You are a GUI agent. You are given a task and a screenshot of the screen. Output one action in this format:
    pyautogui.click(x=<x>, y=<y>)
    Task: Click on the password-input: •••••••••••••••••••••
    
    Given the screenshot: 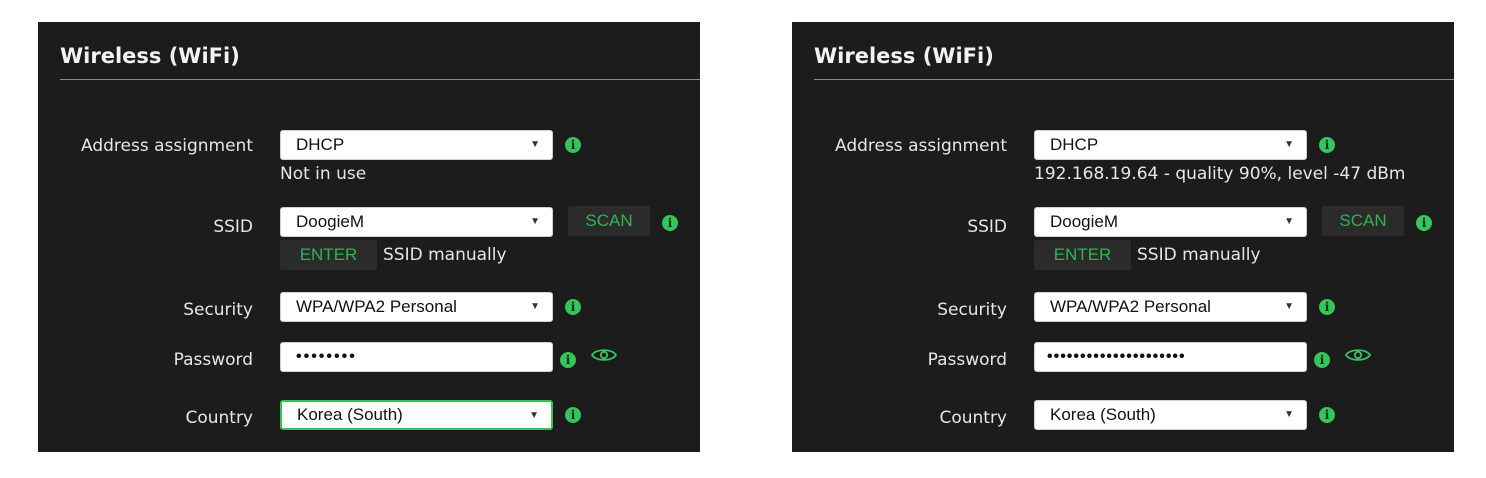 What is the action you would take?
    pyautogui.click(x=1170, y=357)
    